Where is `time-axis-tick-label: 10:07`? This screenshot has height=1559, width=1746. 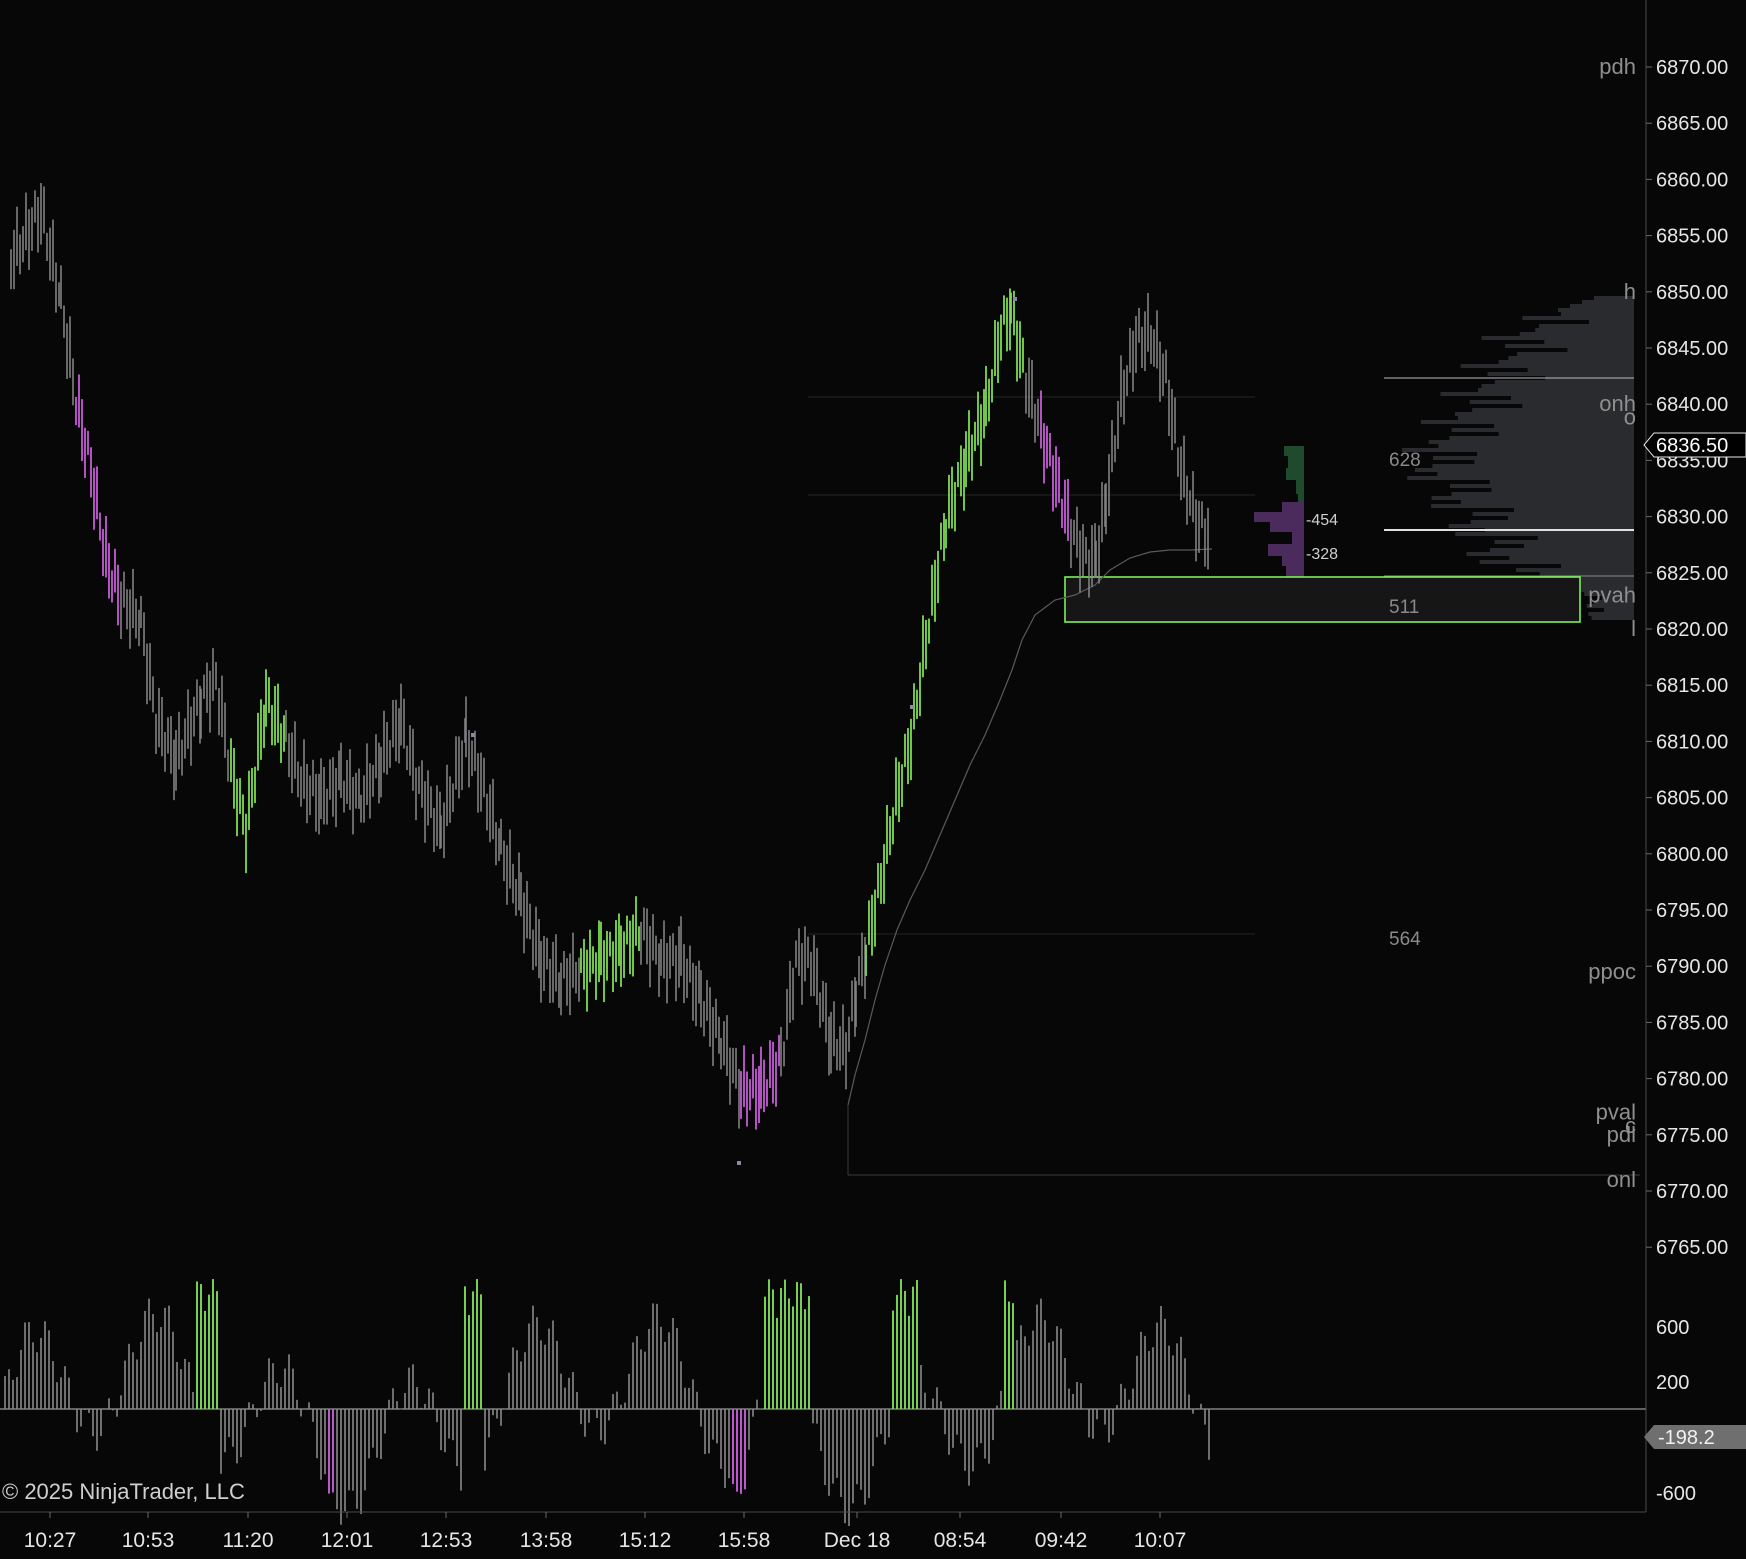 time-axis-tick-label: 10:07 is located at coordinates (1160, 1540).